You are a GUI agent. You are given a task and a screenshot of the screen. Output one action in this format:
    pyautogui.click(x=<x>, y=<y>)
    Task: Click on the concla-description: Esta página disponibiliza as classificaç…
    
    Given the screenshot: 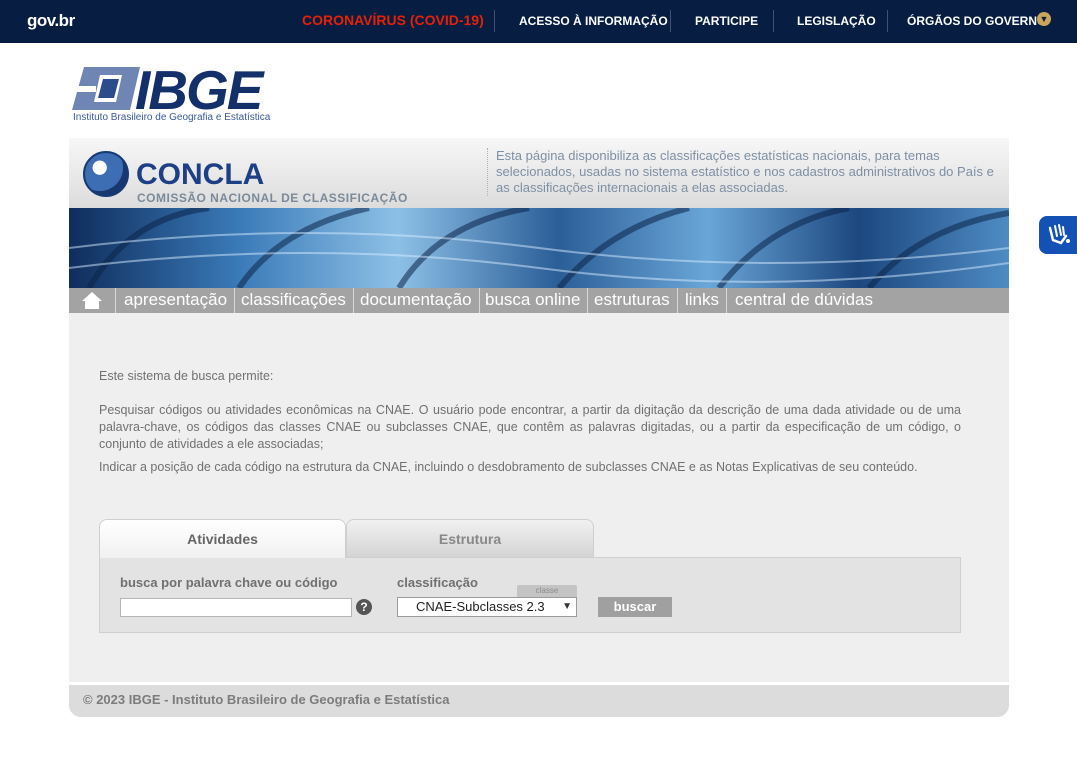 What is the action you would take?
    pyautogui.click(x=747, y=172)
    